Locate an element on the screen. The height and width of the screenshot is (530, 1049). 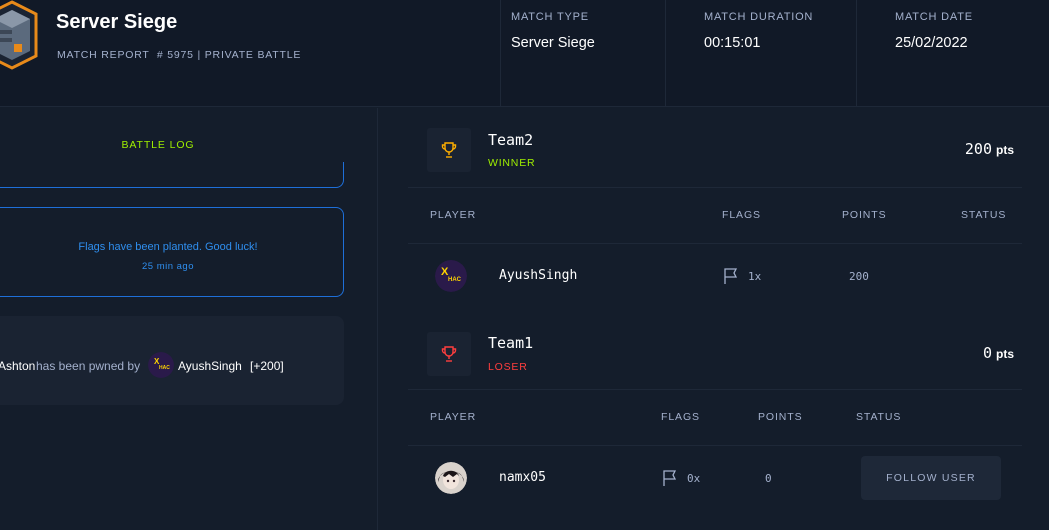
match-date-label: MATCH DATE is located at coordinates (934, 17).